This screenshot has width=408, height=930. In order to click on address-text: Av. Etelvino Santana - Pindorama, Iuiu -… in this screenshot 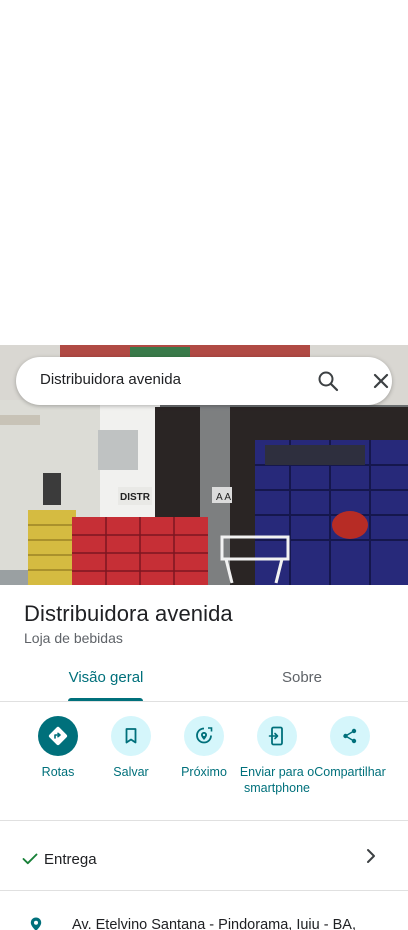, I will do `click(214, 923)`.